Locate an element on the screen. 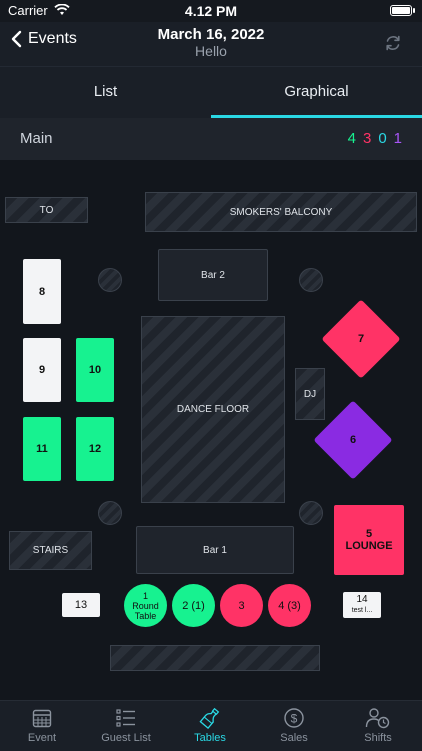 This screenshot has height=751, width=422. dollar-icon: $ is located at coordinates (294, 718).